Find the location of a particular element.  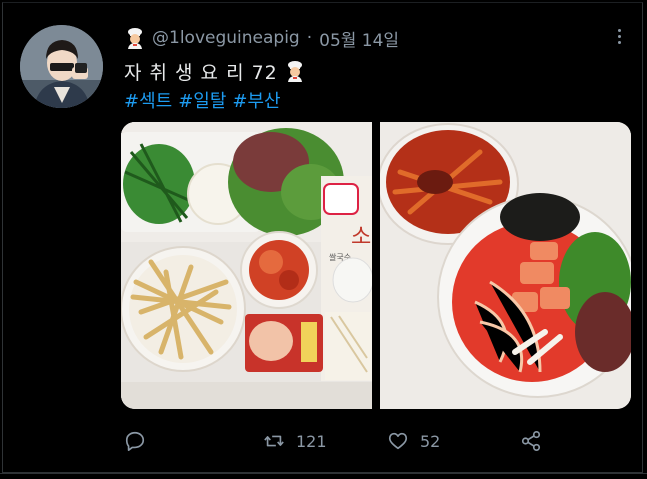

tweet-actions: 121 52 is located at coordinates (334, 441).